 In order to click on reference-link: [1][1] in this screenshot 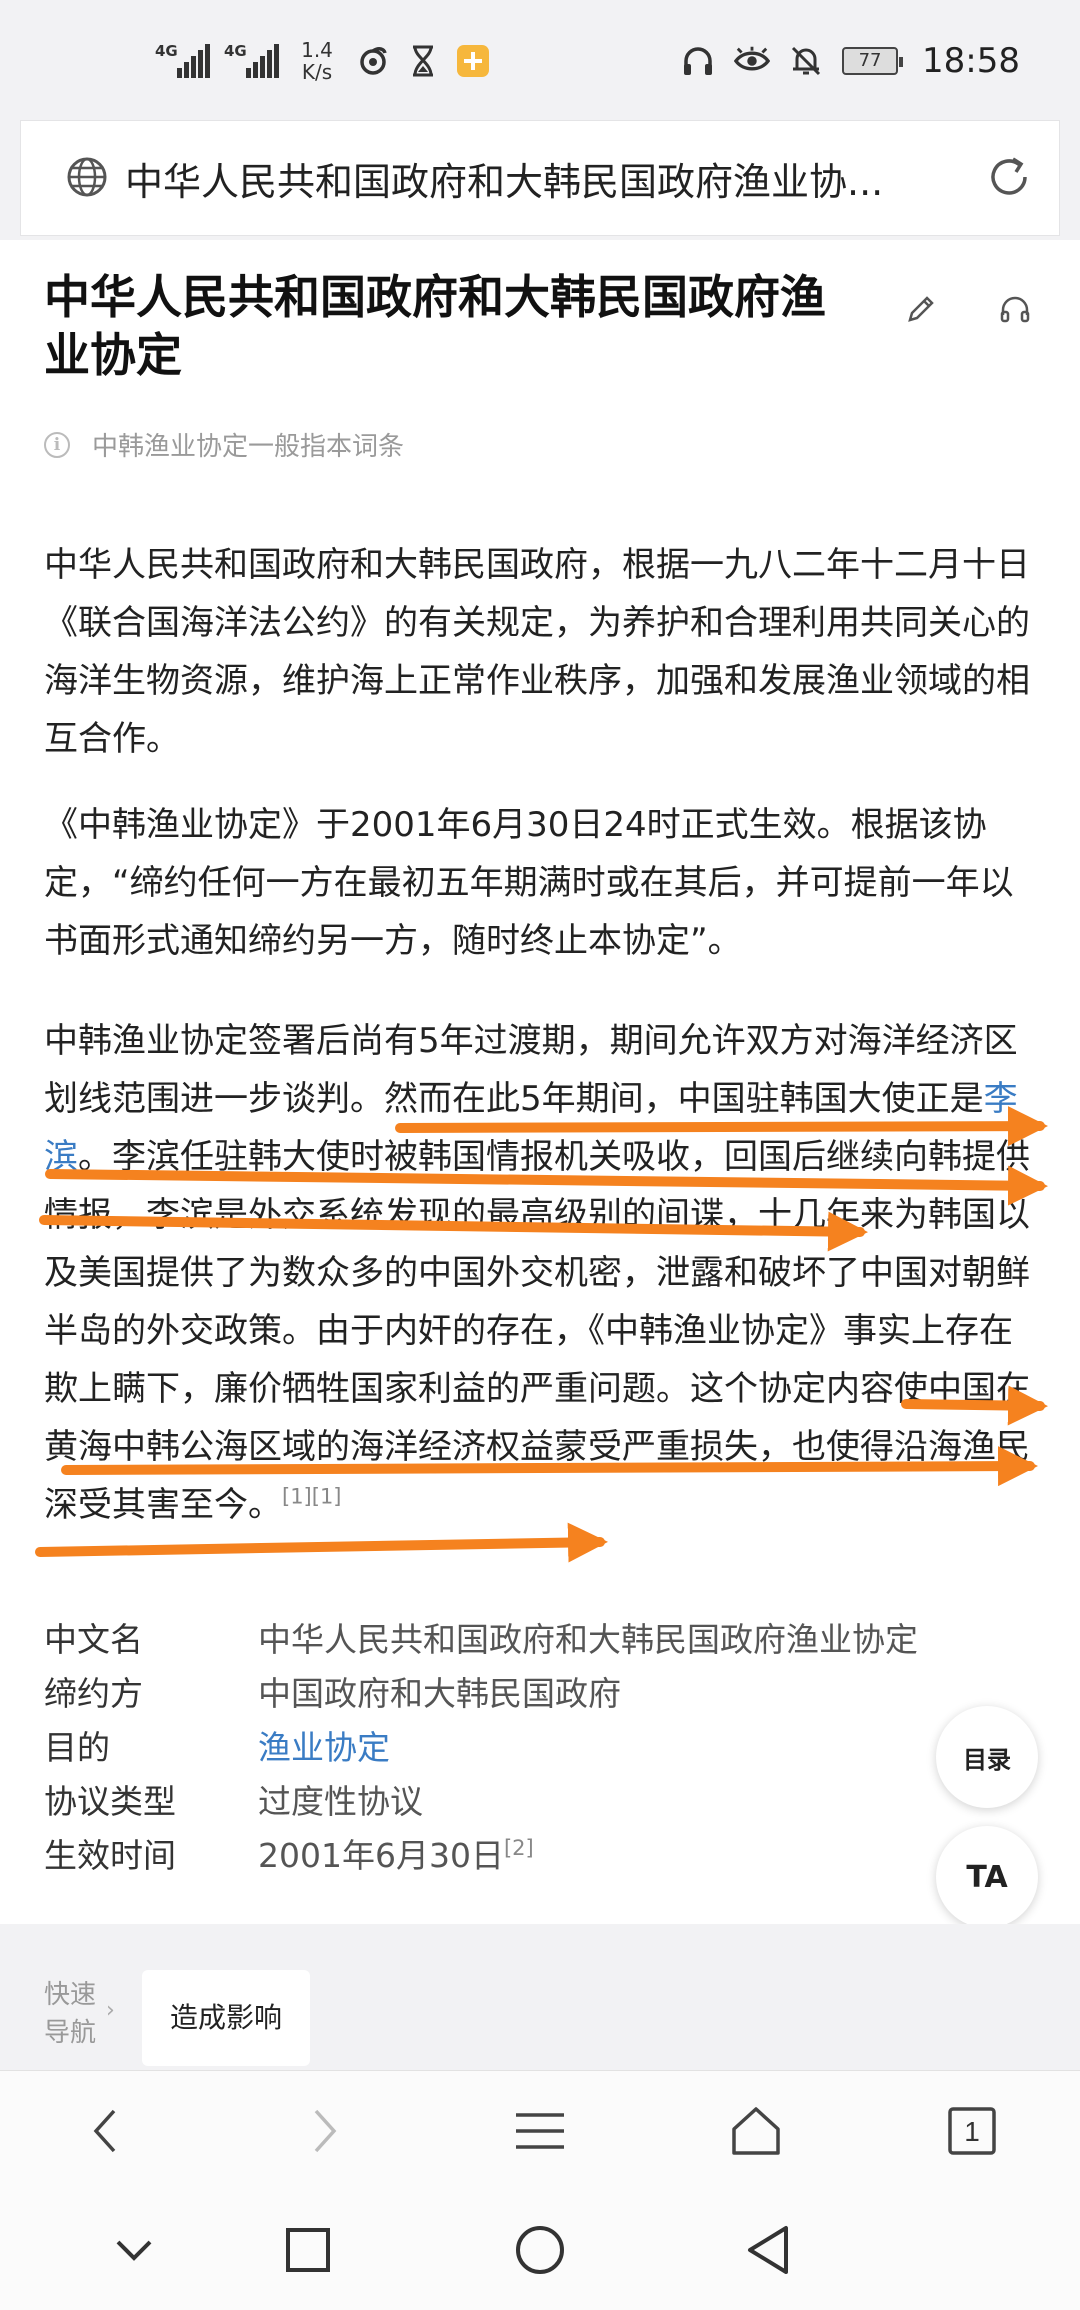, I will do `click(312, 1497)`.